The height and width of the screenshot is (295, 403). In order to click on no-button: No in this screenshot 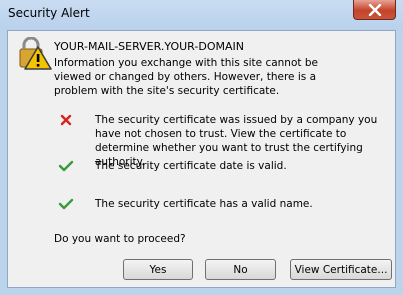, I will do `click(240, 269)`.